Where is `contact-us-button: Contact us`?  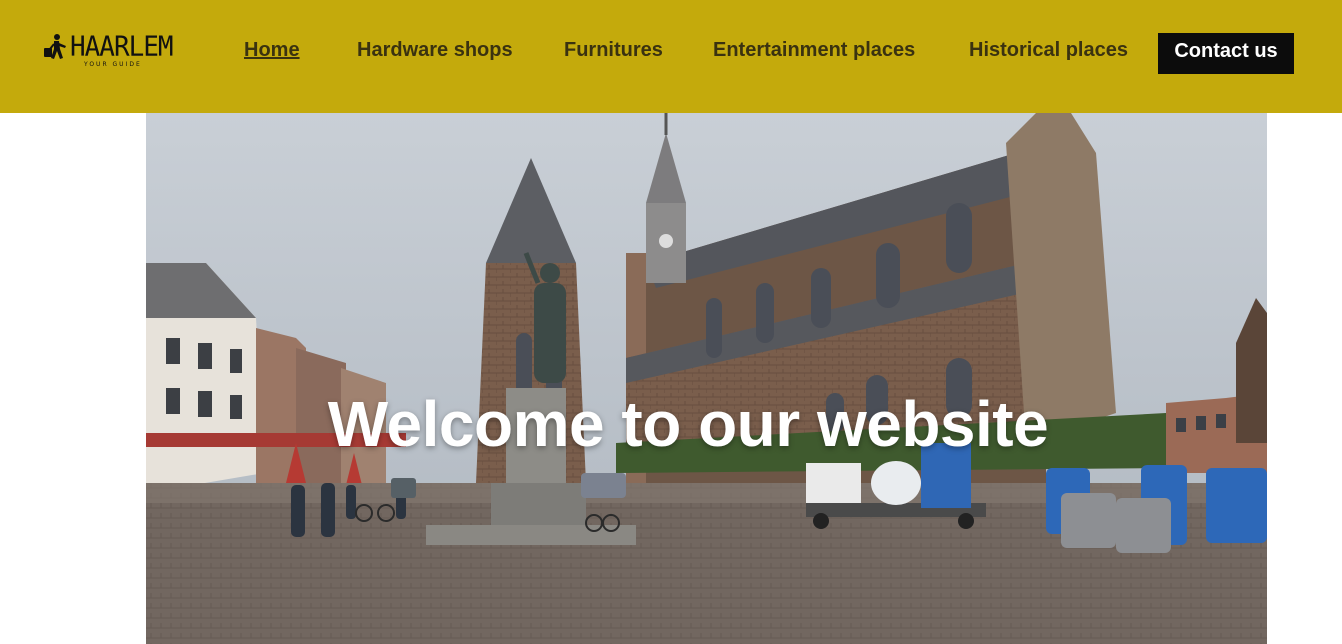
contact-us-button: Contact us is located at coordinates (1226, 53).